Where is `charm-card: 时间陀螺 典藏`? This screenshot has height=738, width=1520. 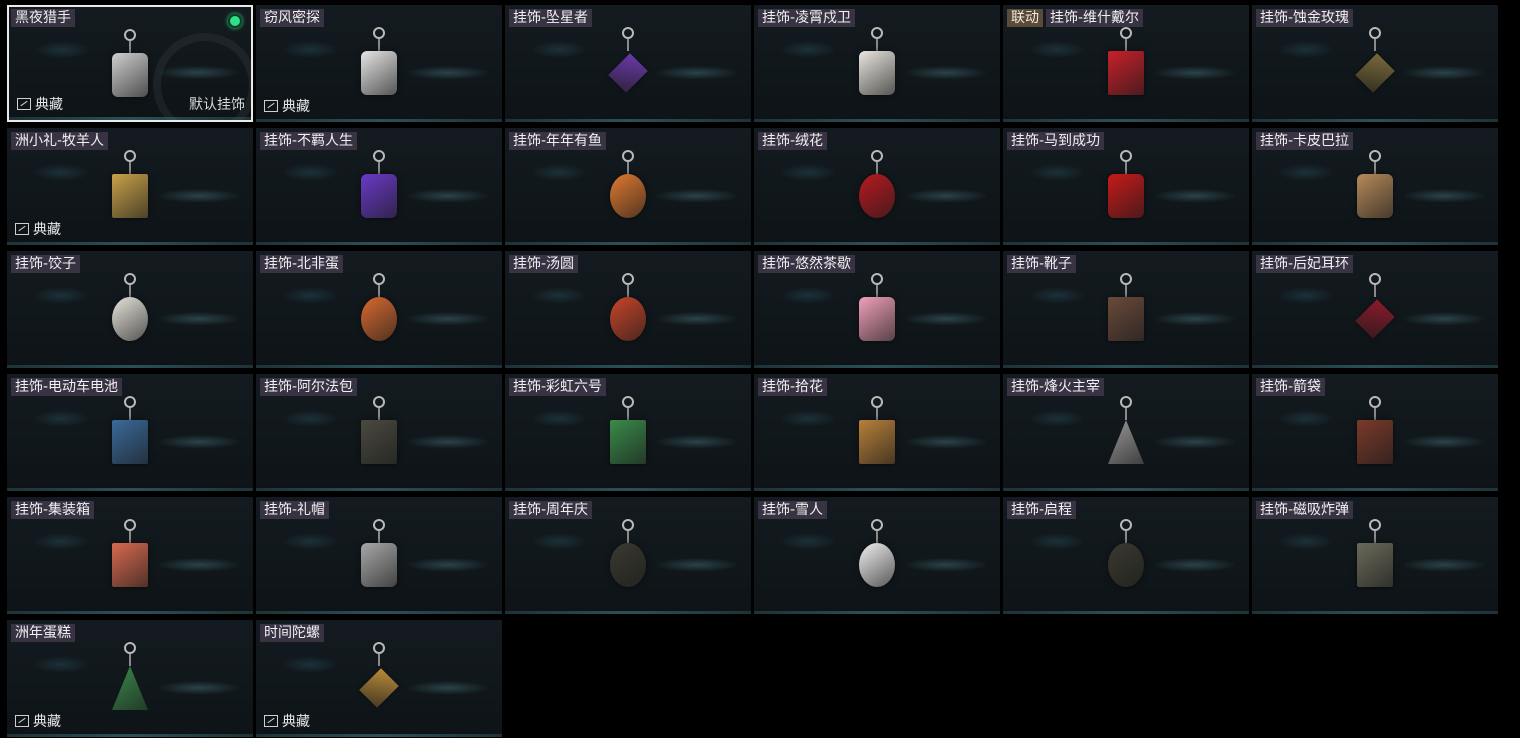 charm-card: 时间陀螺 典藏 is located at coordinates (379, 678).